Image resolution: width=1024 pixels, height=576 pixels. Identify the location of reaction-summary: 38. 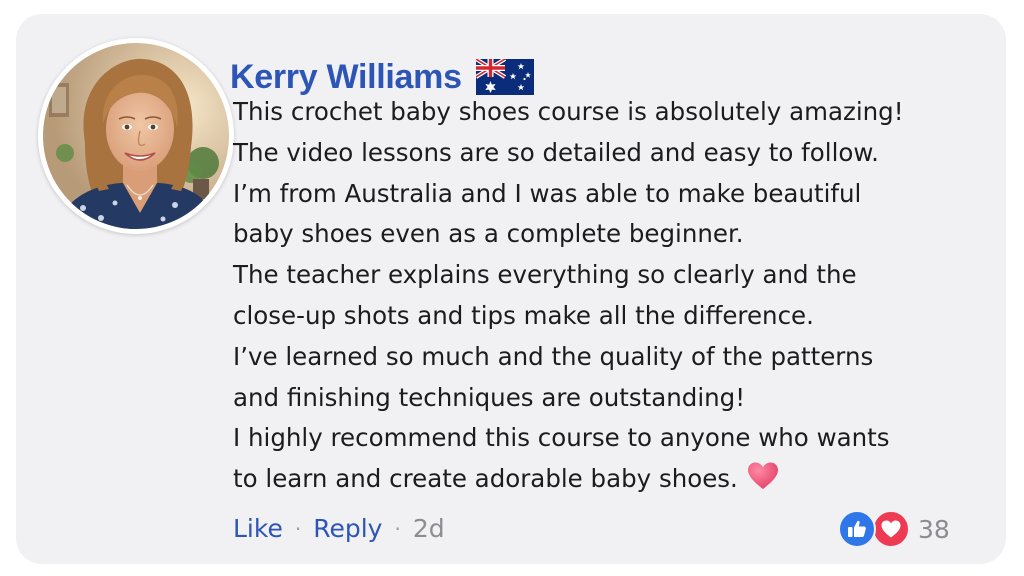
(894, 529).